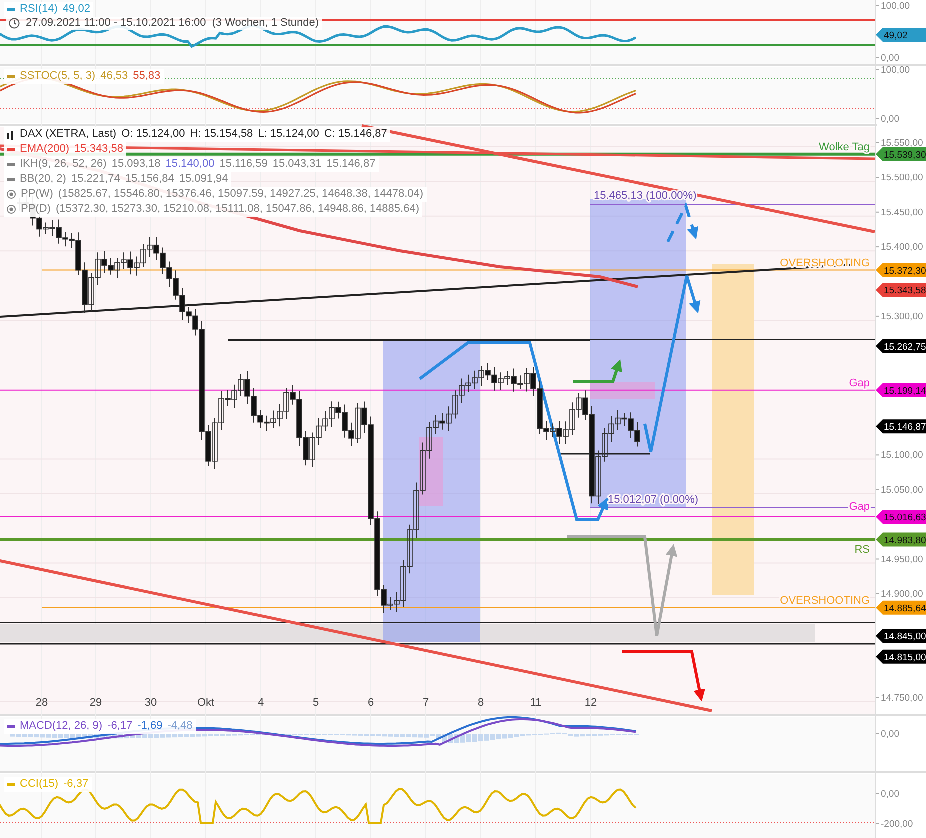 The width and height of the screenshot is (926, 838). Describe the element at coordinates (897, 824) in the screenshot. I see `axis-label: -200,00` at that location.